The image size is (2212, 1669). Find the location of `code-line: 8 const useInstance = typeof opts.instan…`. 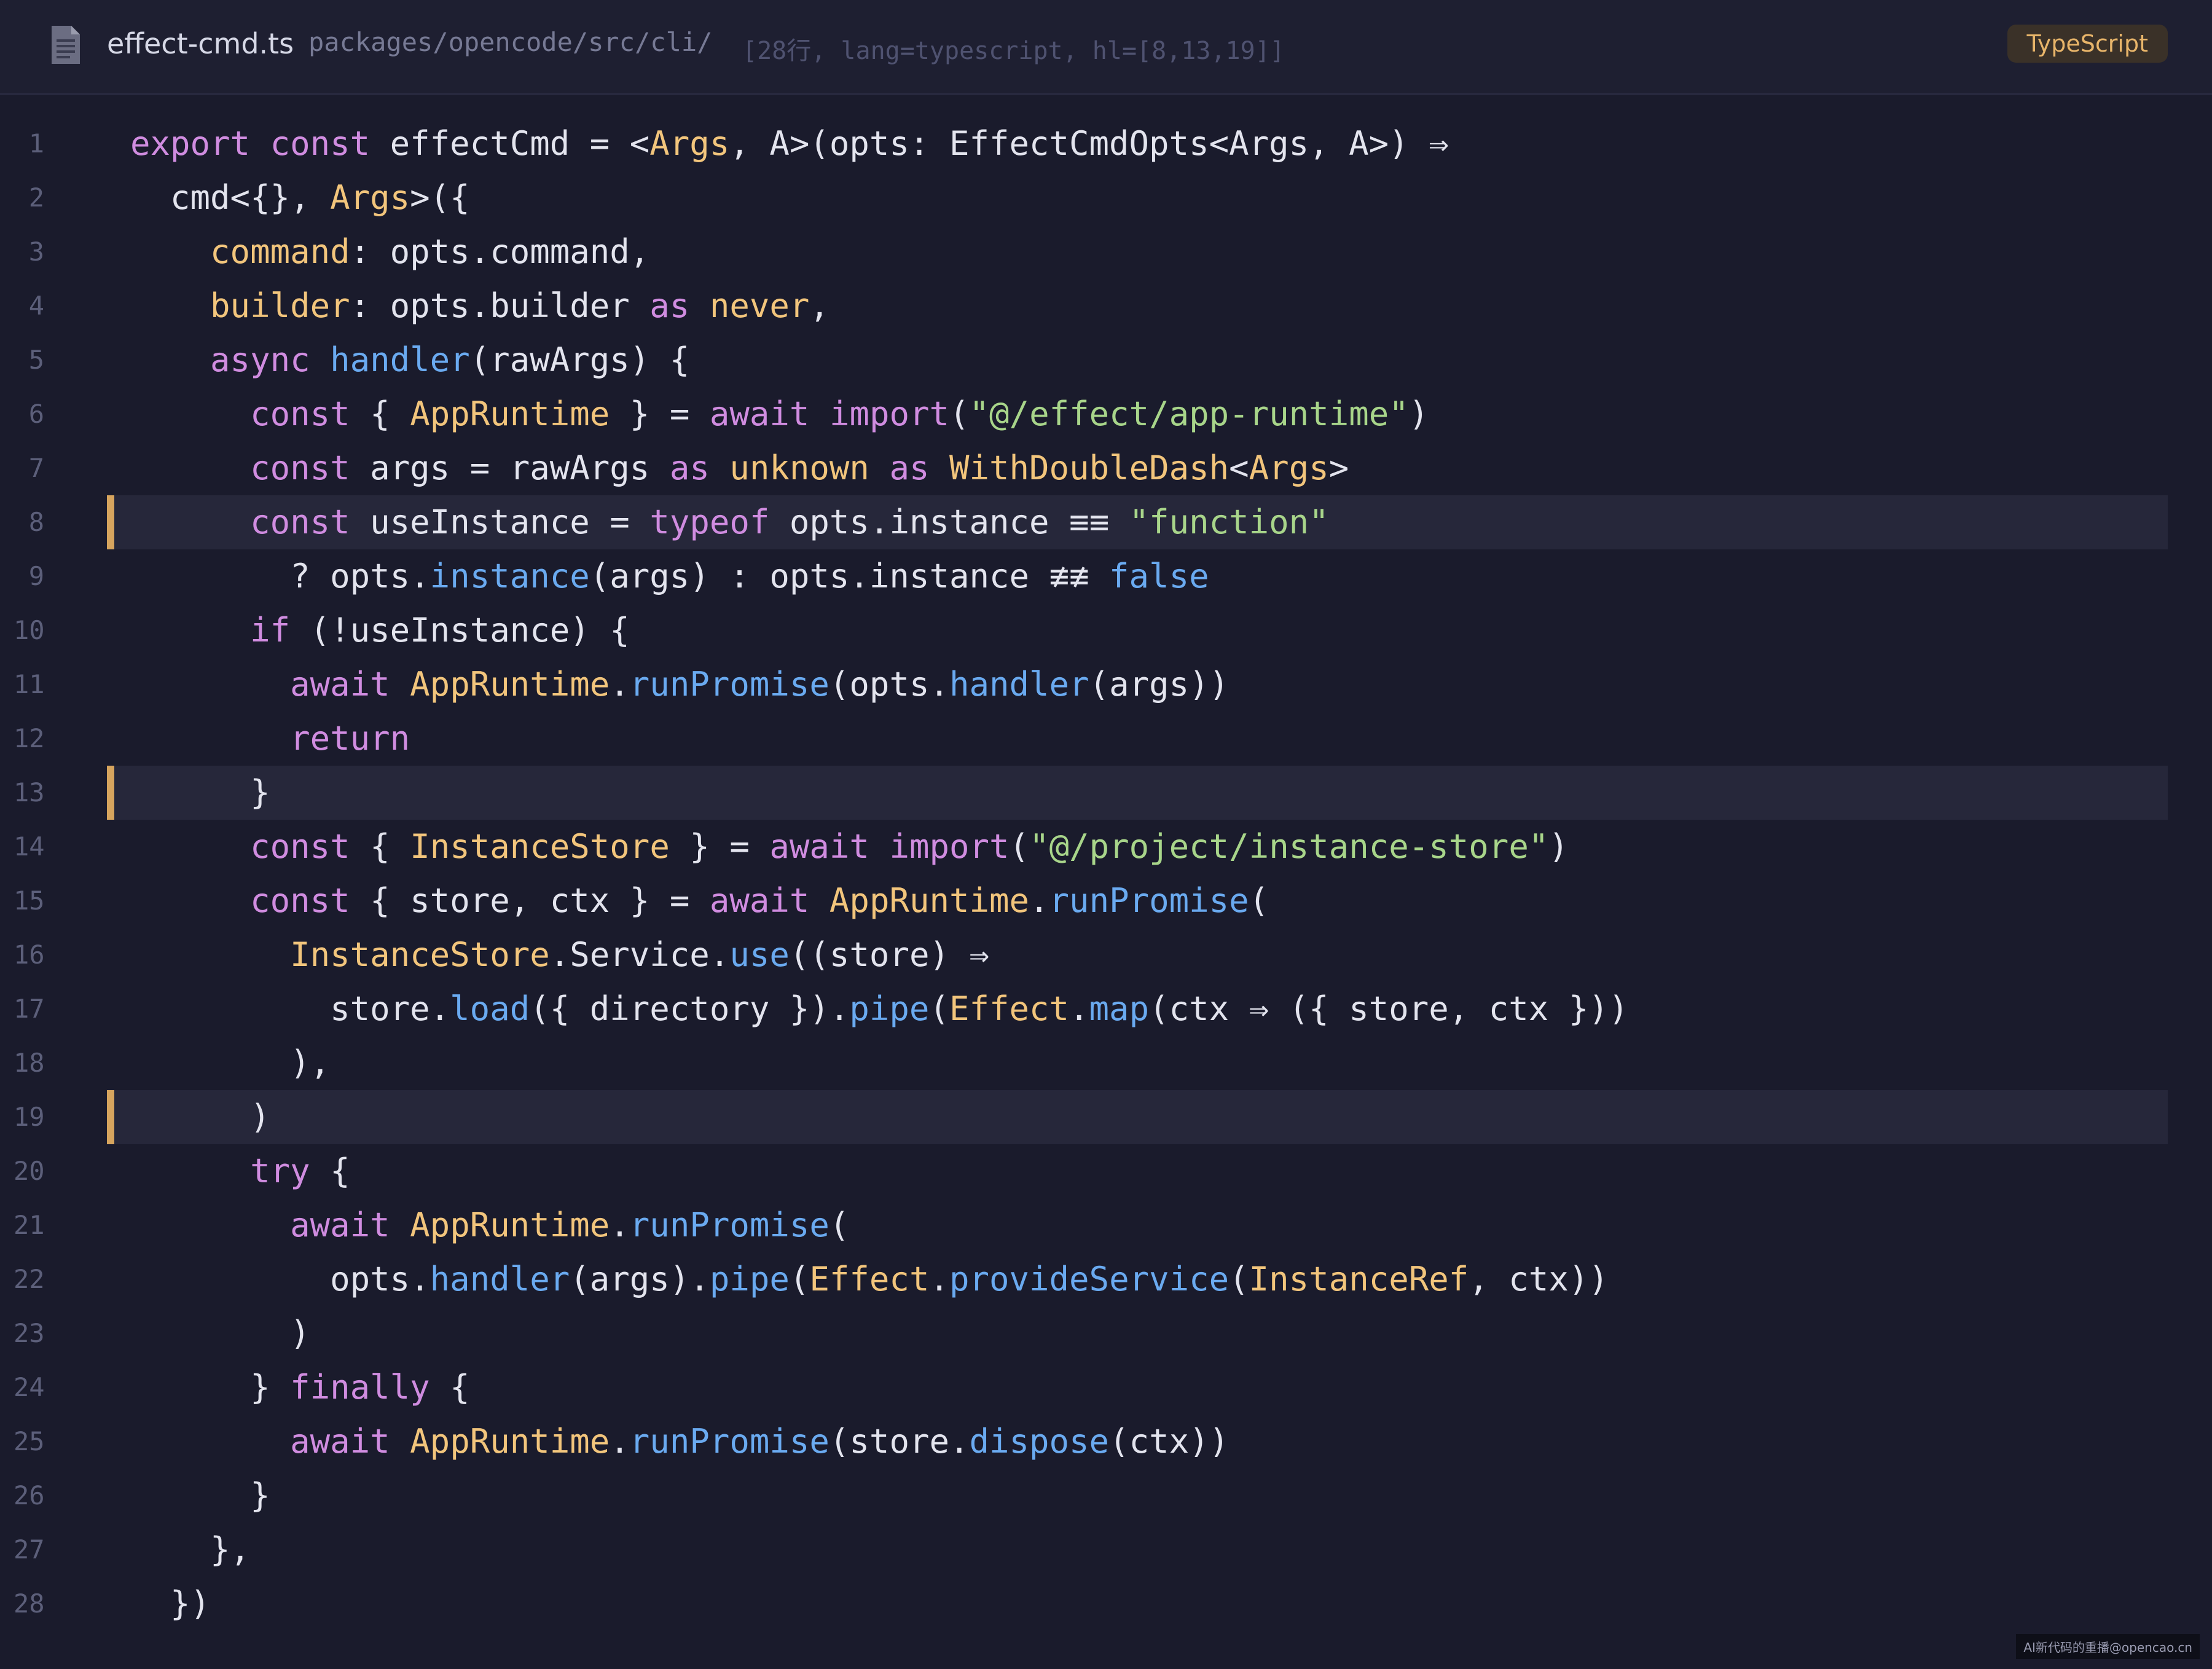

code-line: 8 const useInstance = typeof opts.instan… is located at coordinates (1106, 522).